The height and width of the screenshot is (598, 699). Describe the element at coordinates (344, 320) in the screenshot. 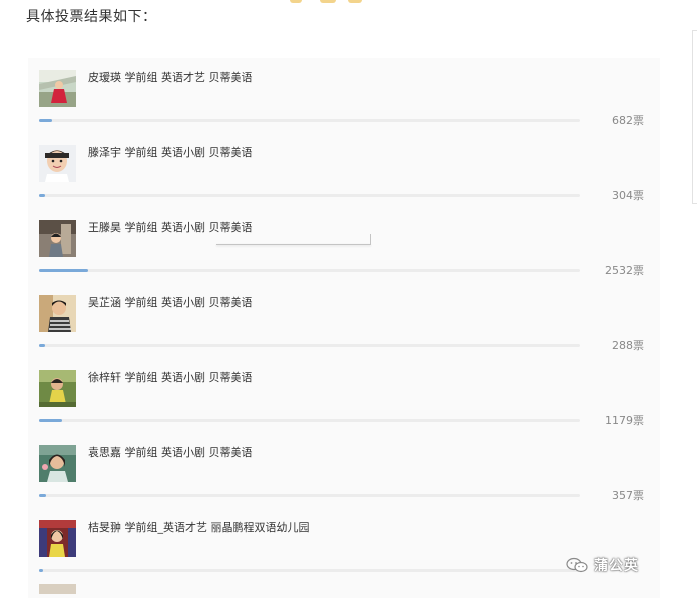

I see `vote-item: 吴芷涵 学前组 英语小剧 贝蒂美语 288票` at that location.